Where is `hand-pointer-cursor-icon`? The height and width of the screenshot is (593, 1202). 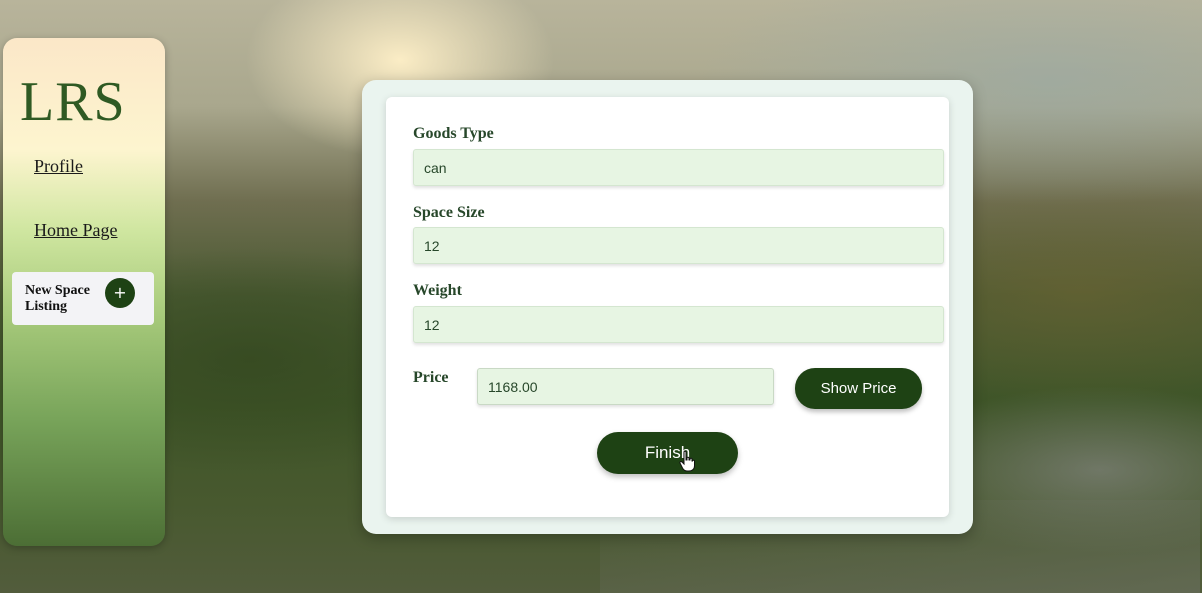 hand-pointer-cursor-icon is located at coordinates (687, 461).